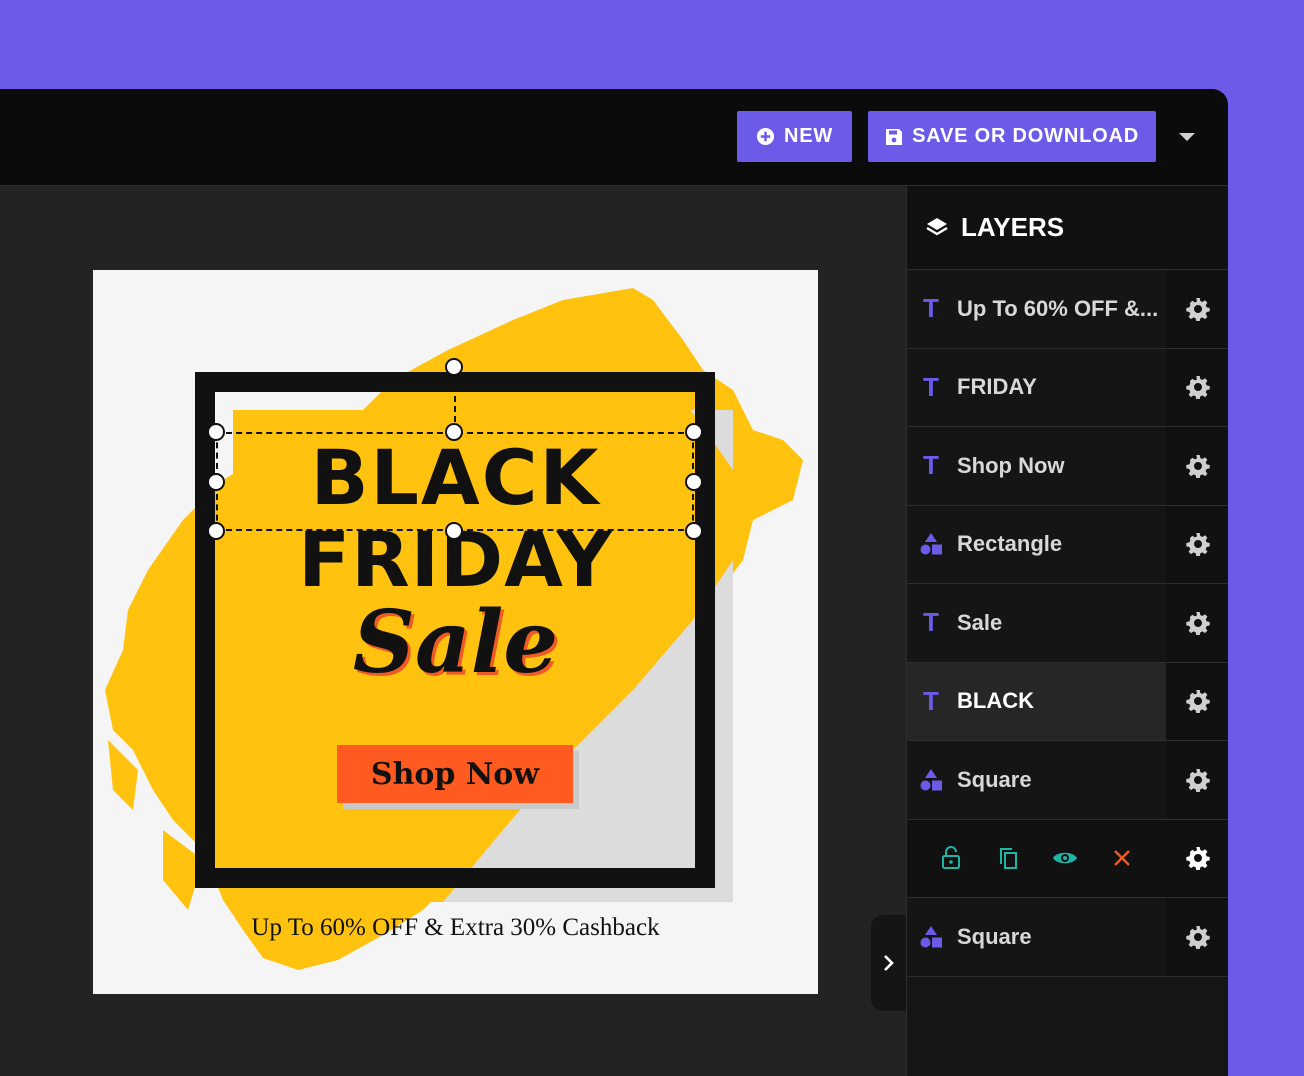  I want to click on layer-item-sale: T Sale, so click(1067, 623).